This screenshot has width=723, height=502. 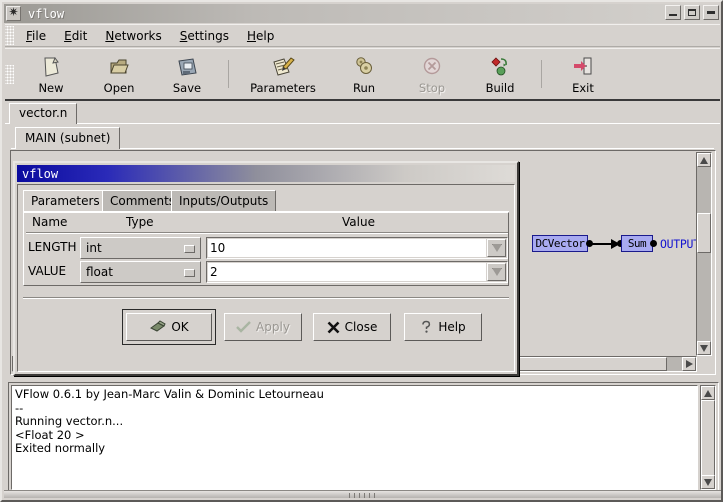 I want to click on column-header-value: Value, so click(x=358, y=222).